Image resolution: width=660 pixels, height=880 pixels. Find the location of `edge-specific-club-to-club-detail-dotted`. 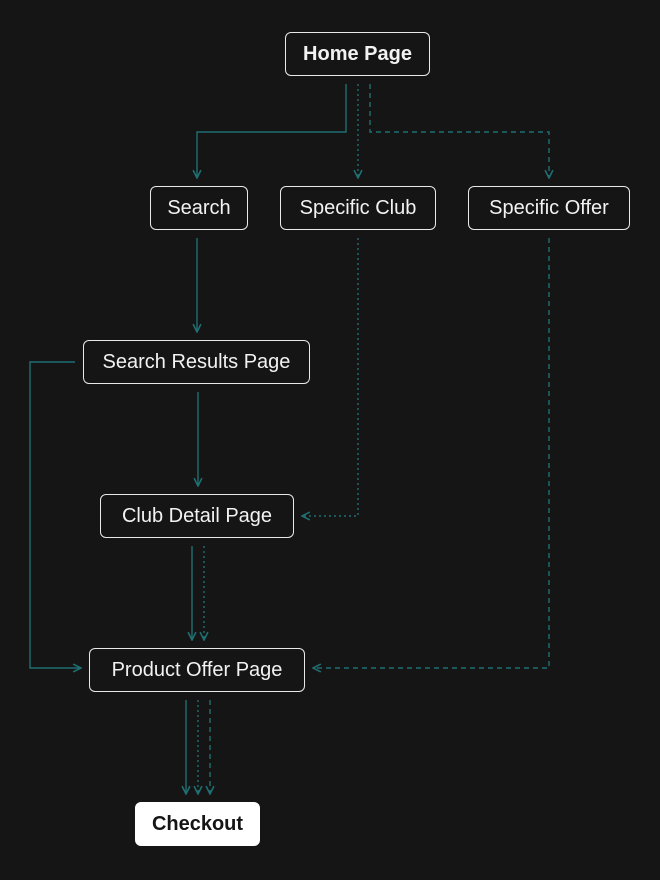

edge-specific-club-to-club-detail-dotted is located at coordinates (330, 377).